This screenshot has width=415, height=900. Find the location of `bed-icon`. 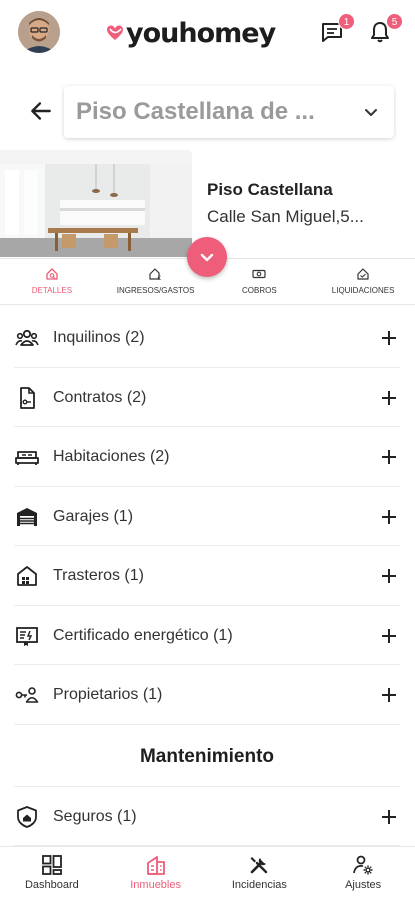

bed-icon is located at coordinates (27, 458).